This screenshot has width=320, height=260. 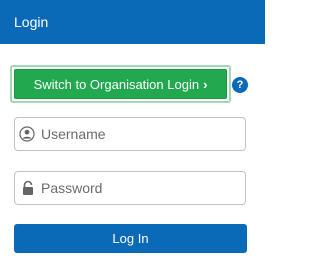 I want to click on switch-to-organisation-login-button: Switch to Organisation Login ›, so click(x=120, y=84).